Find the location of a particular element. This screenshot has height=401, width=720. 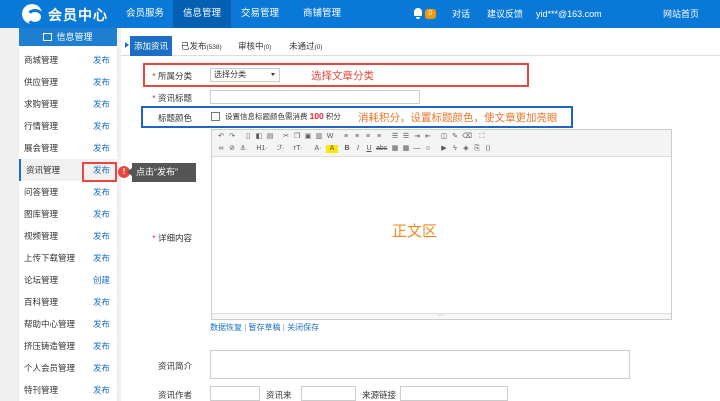

clear-format-icon: ⌫ is located at coordinates (467, 137).